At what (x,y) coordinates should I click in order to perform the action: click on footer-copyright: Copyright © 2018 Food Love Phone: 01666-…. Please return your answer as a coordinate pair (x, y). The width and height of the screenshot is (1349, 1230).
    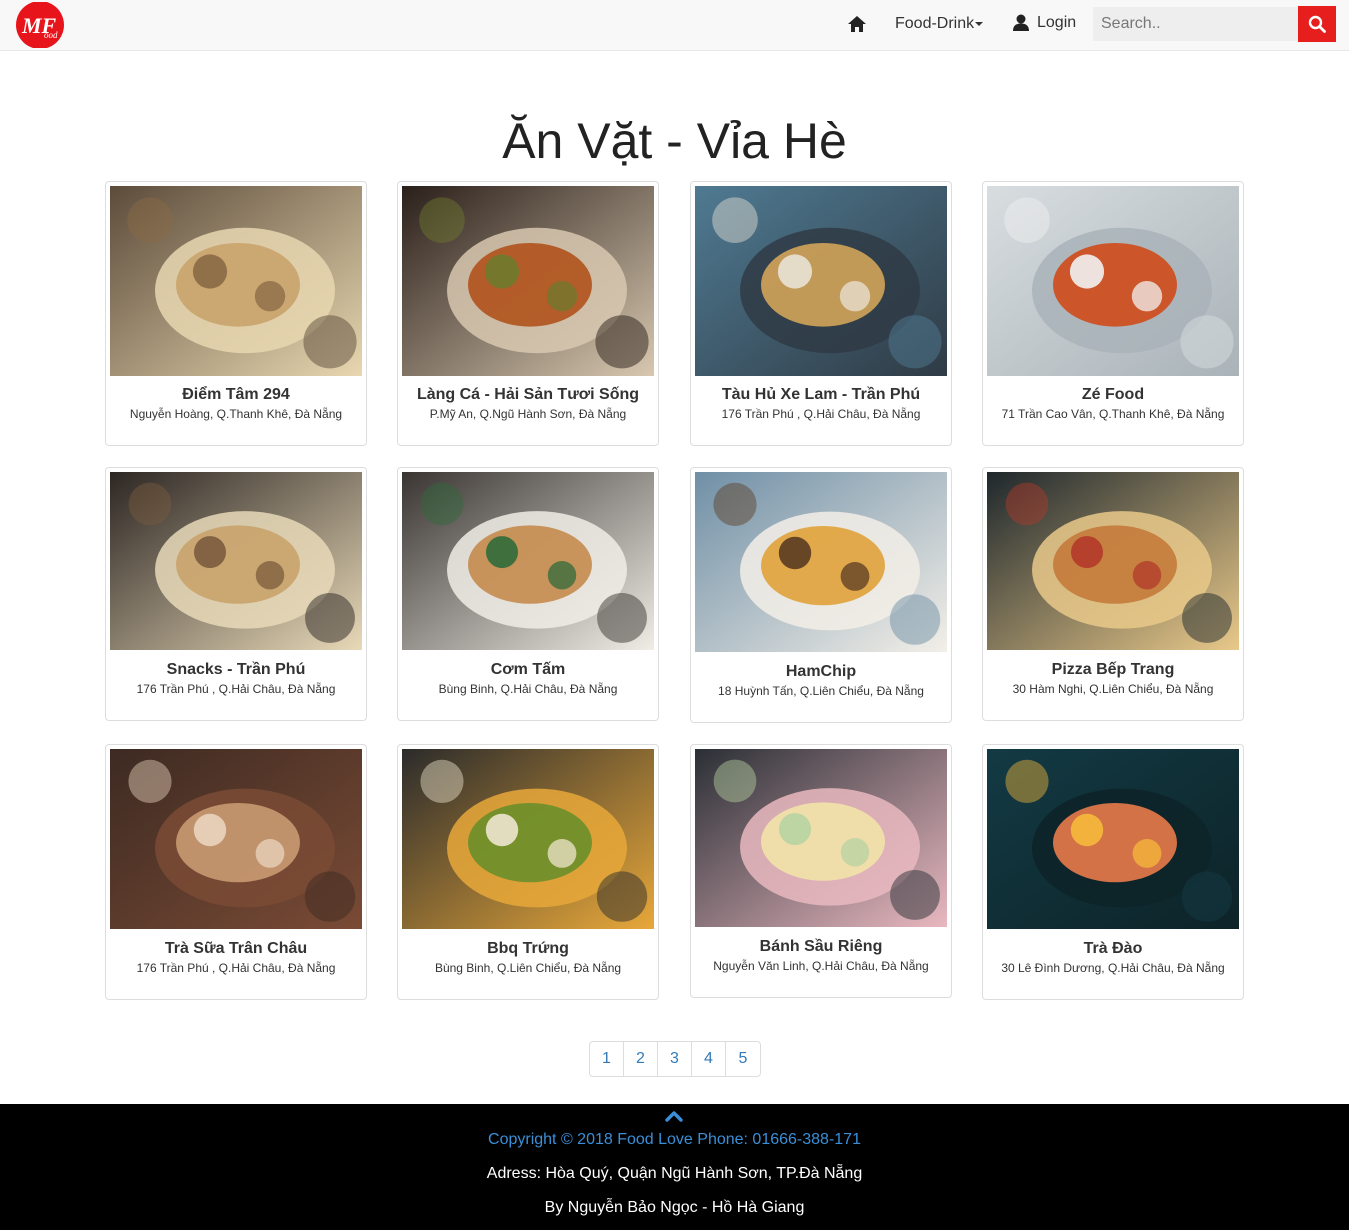
    Looking at the image, I should click on (674, 1139).